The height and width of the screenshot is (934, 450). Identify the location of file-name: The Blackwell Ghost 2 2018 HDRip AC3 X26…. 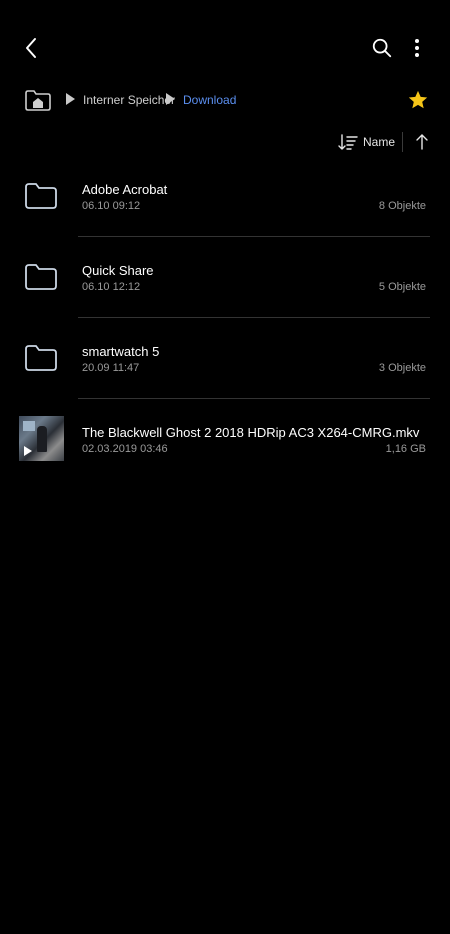
(251, 432).